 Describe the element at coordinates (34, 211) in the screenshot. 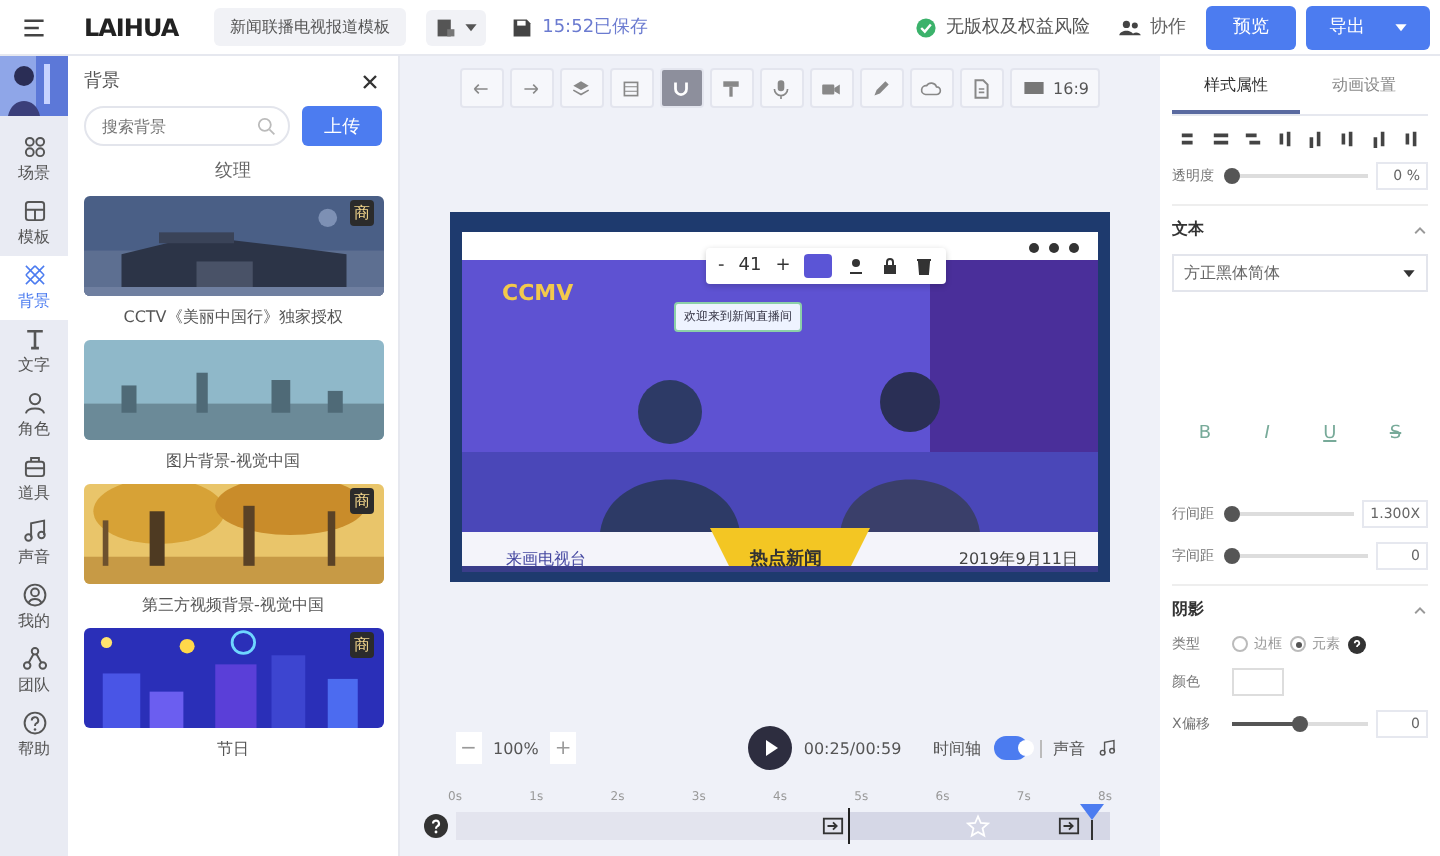

I see `template-icon` at that location.